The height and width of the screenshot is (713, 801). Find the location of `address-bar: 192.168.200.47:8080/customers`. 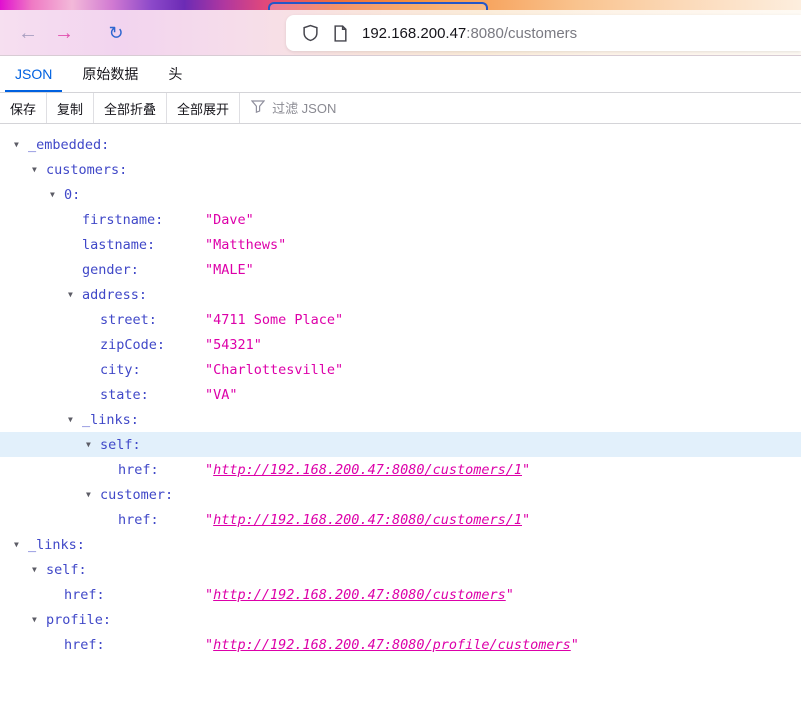

address-bar: 192.168.200.47:8080/customers is located at coordinates (543, 33).